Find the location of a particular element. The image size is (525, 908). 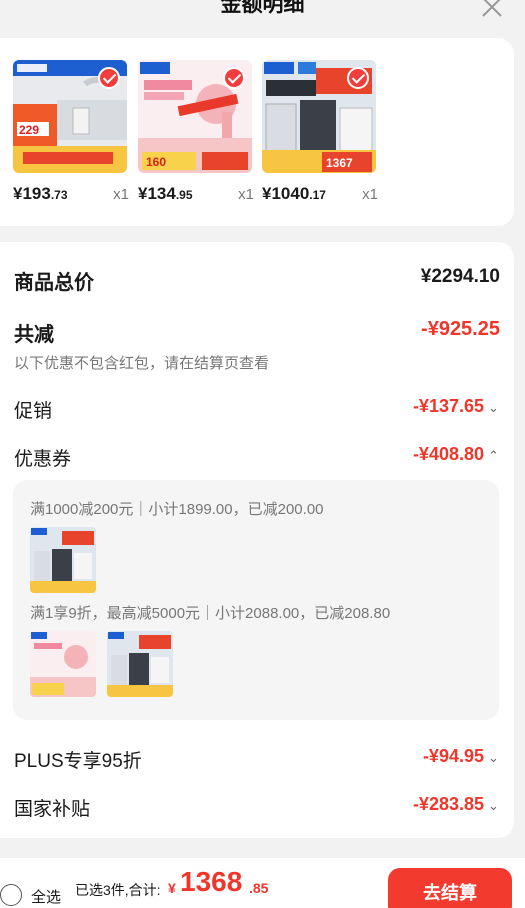

total-reduce-value: -¥925.25 is located at coordinates (460, 329).